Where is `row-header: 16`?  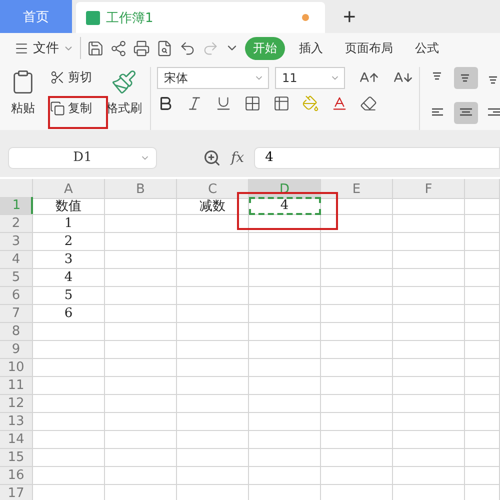 row-header: 16 is located at coordinates (16, 476).